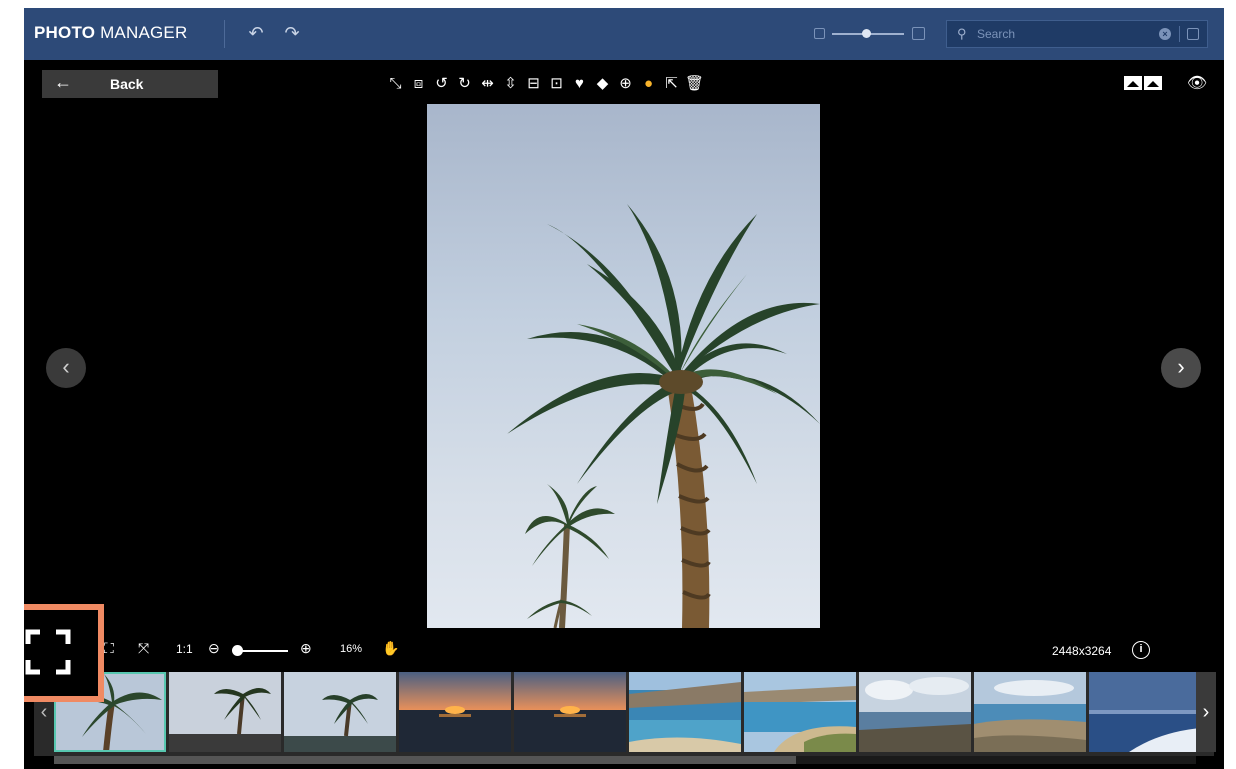  I want to click on filmstrip: ‹ ›, so click(625, 718).